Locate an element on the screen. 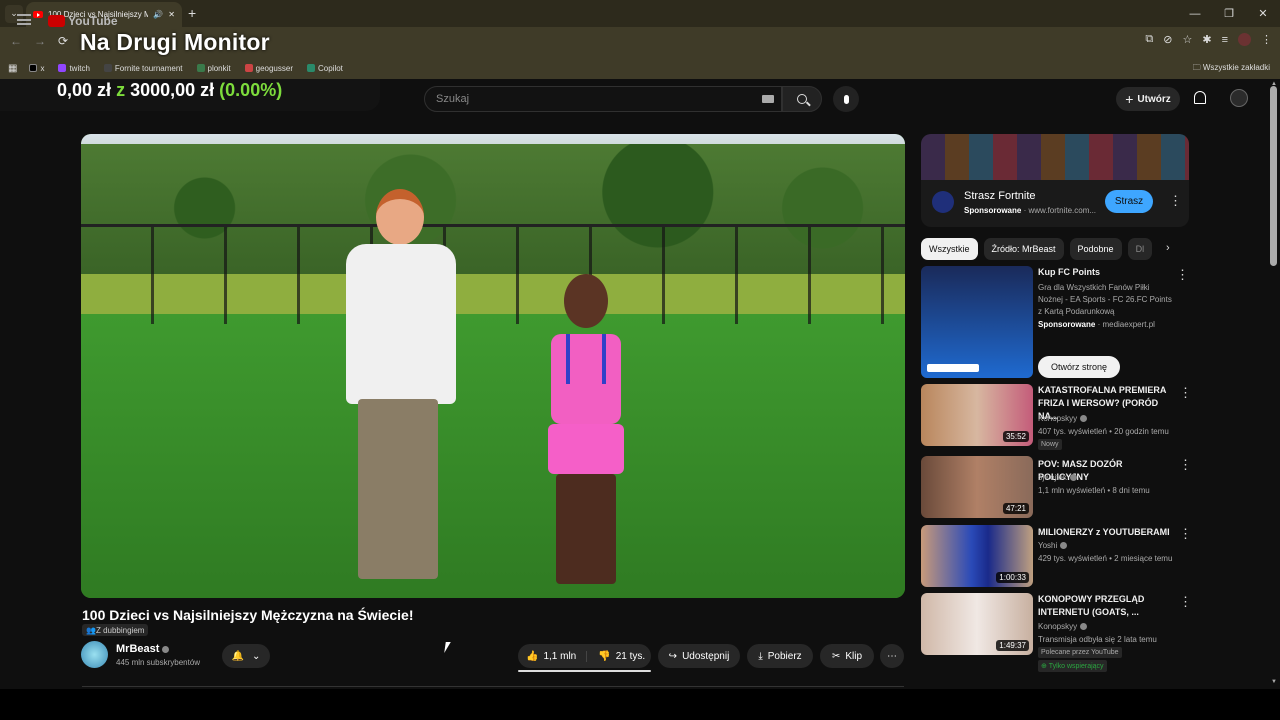  keyboard-icon is located at coordinates (768, 99).